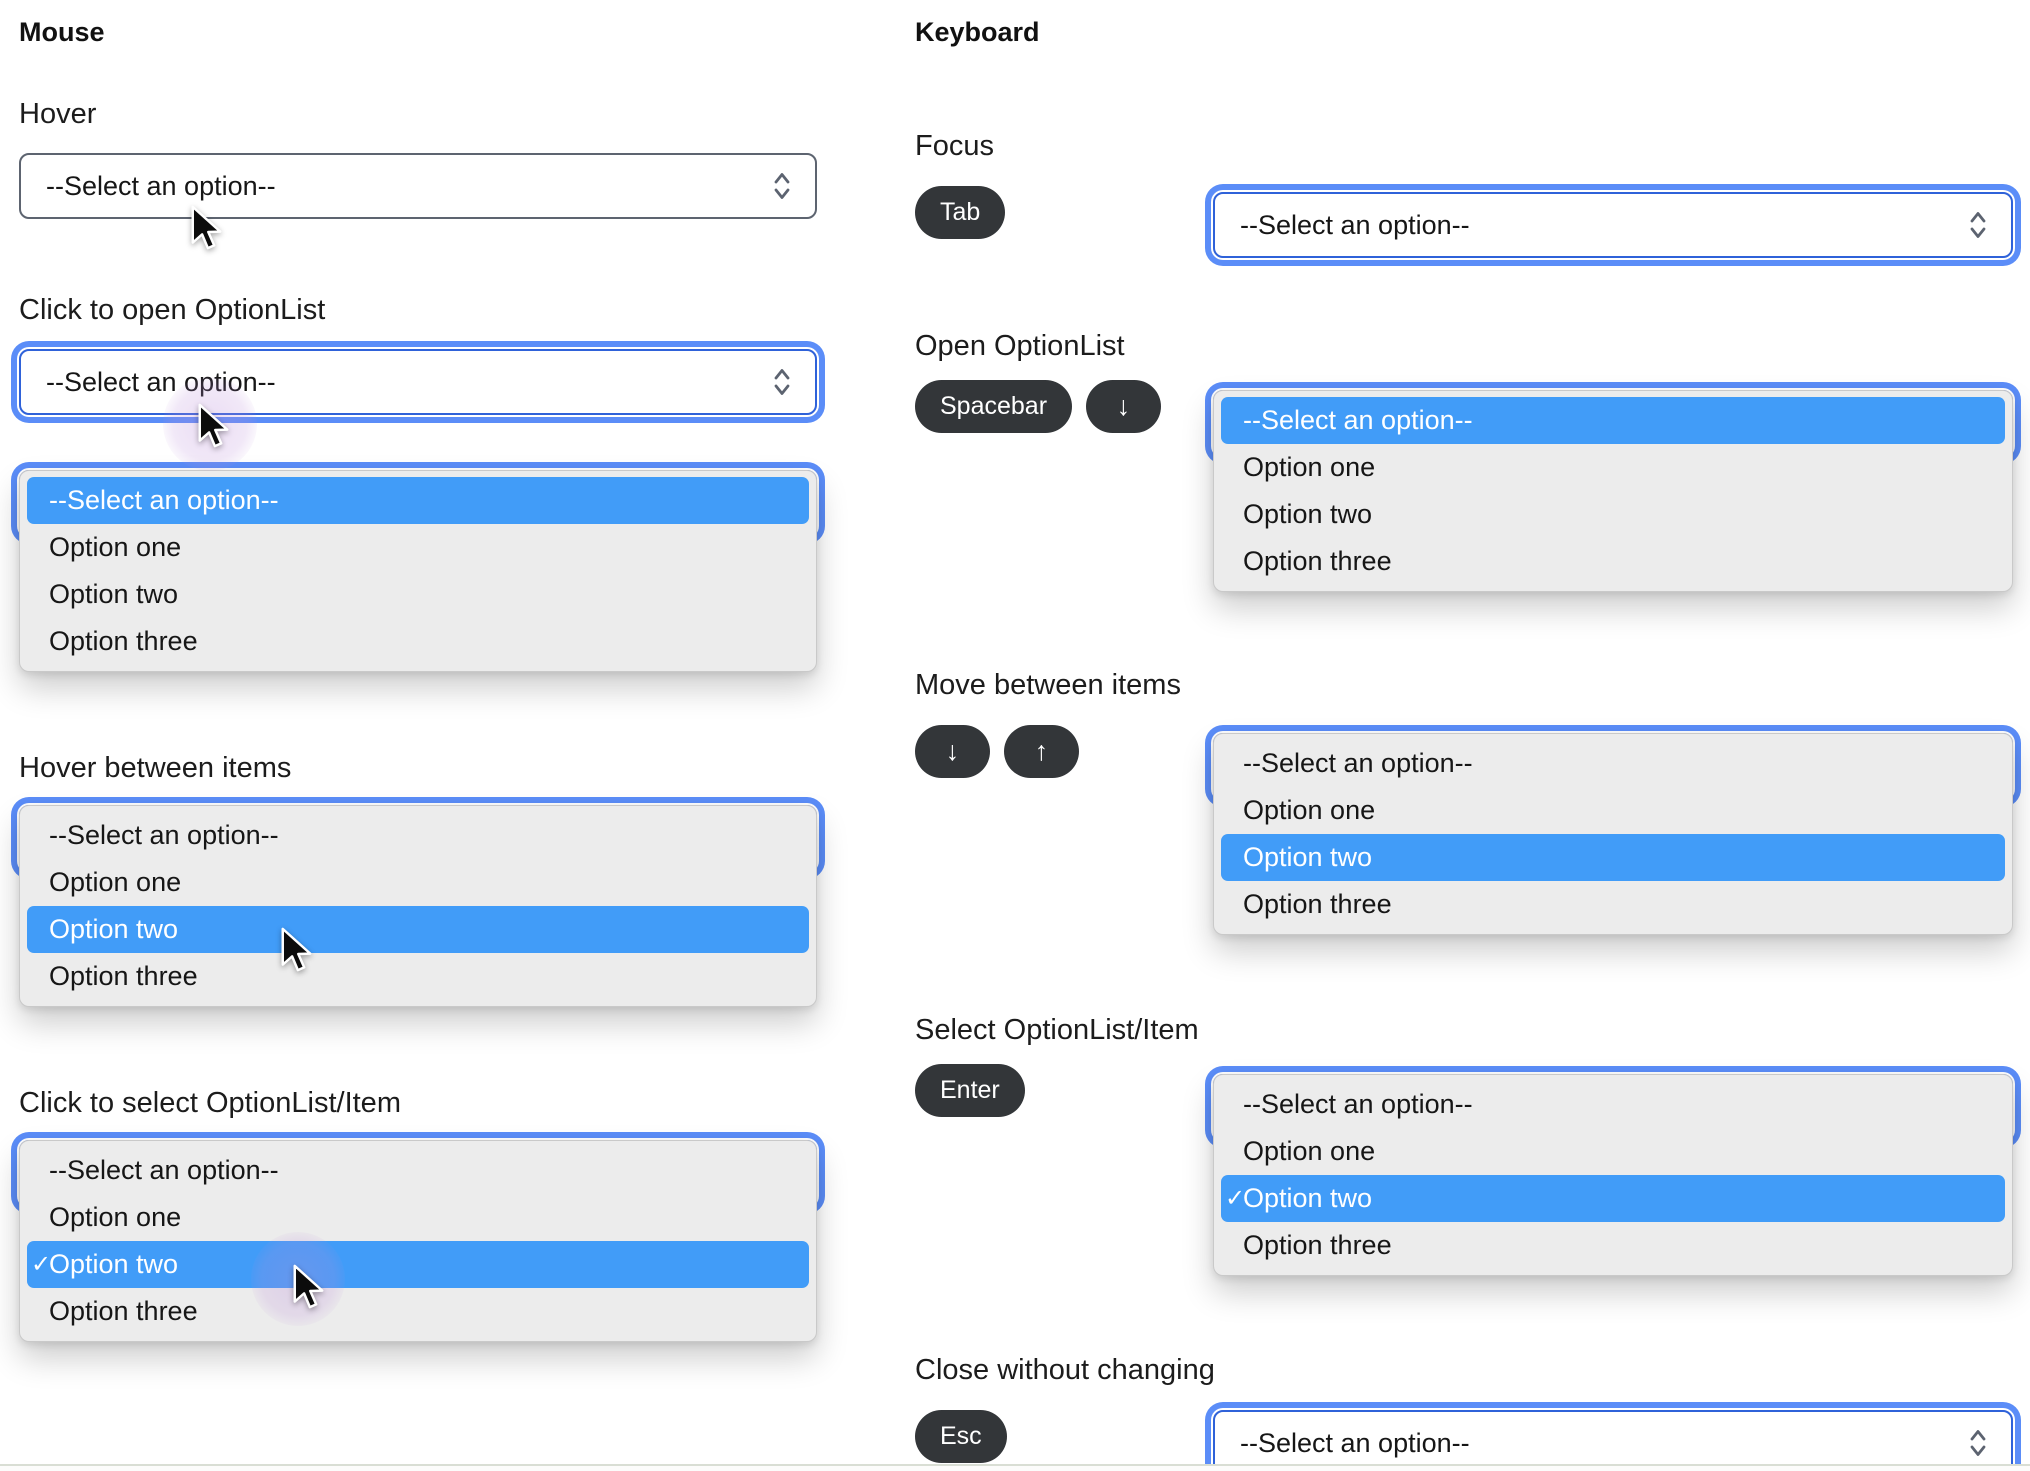  What do you see at coordinates (1065, 1370) in the screenshot?
I see `section-label-close: Close without changing` at bounding box center [1065, 1370].